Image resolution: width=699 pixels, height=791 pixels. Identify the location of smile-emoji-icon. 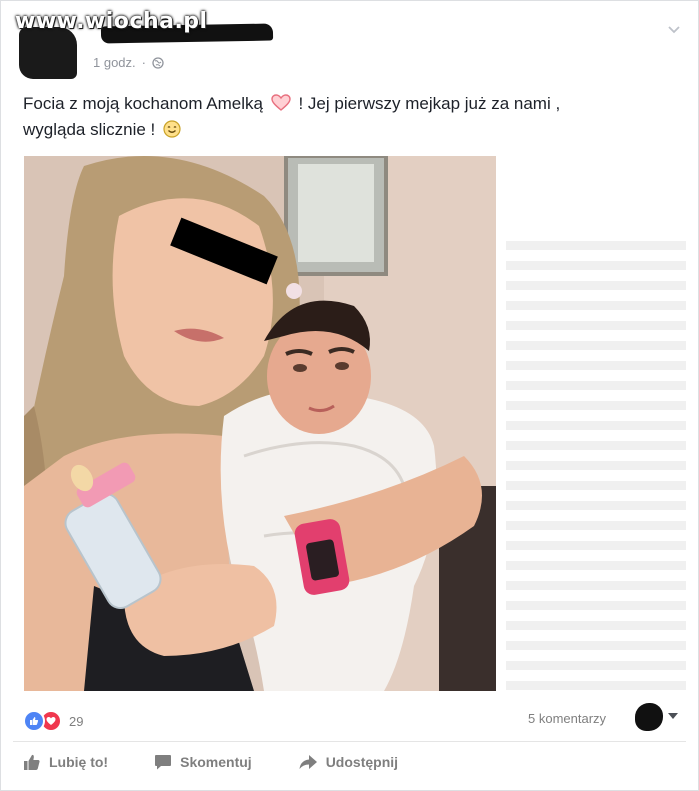
(172, 129).